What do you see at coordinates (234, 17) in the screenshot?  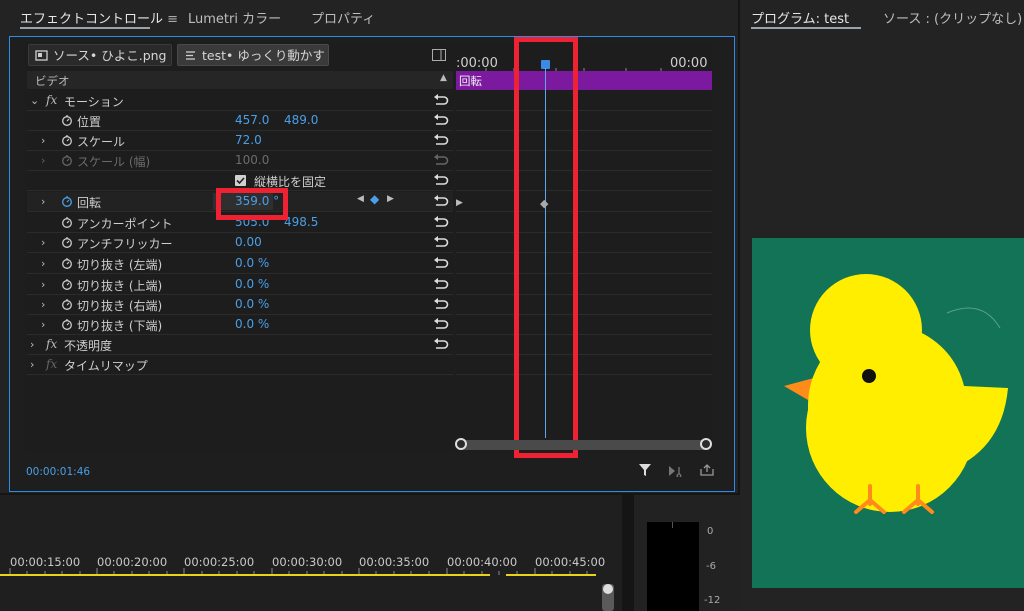 I see `tab-lumetri-color: Lumetri カラー` at bounding box center [234, 17].